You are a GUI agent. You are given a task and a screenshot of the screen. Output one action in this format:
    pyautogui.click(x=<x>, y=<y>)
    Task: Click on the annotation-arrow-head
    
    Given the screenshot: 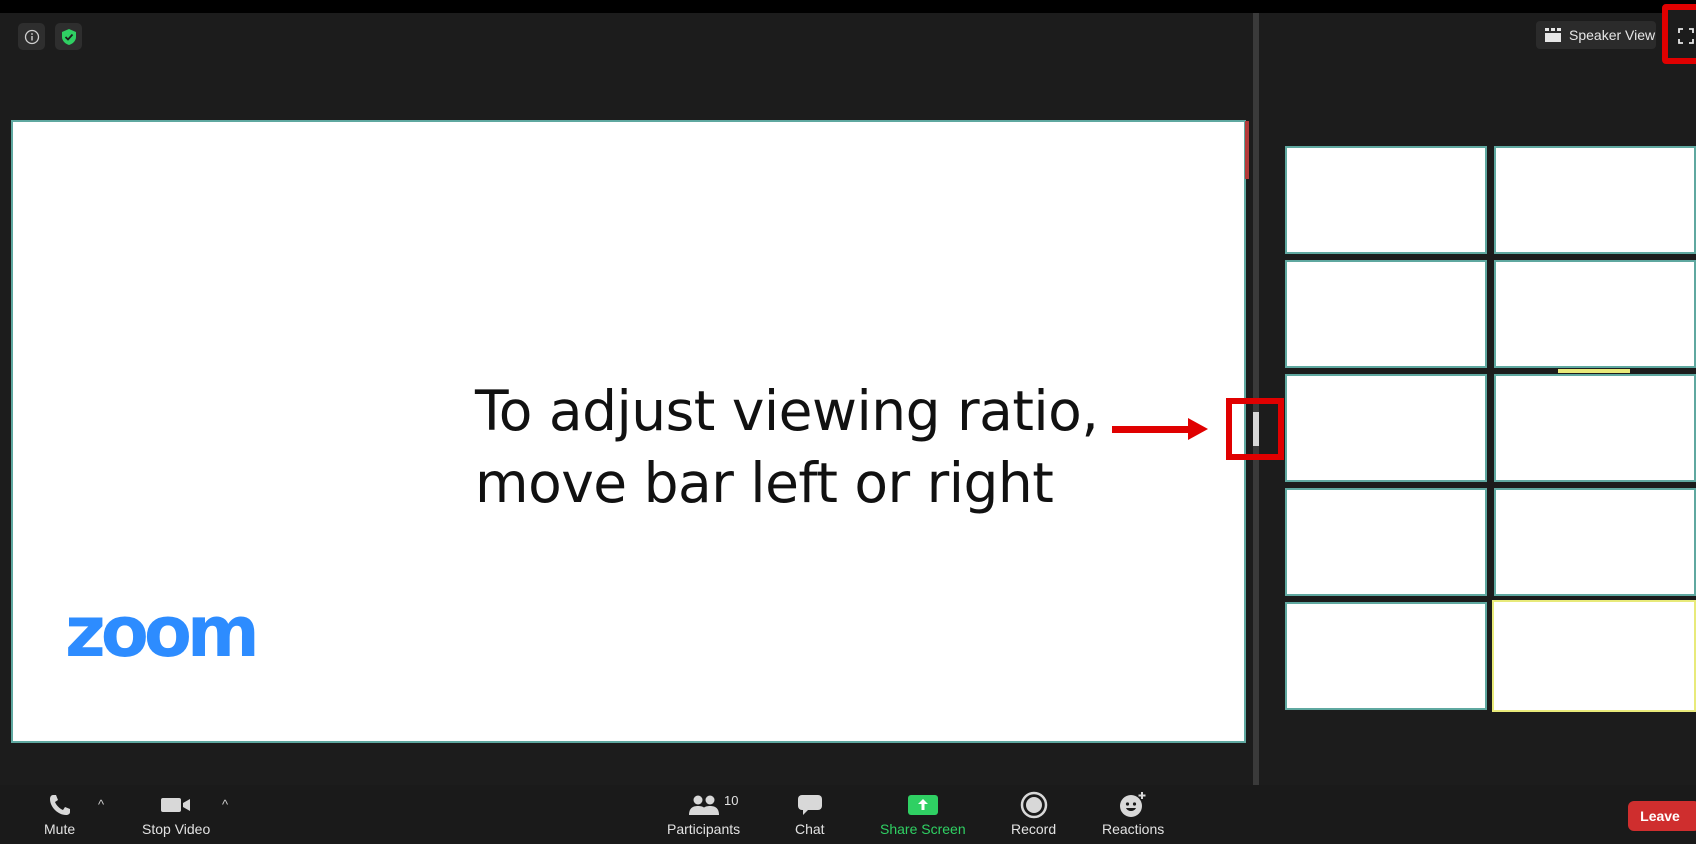 What is the action you would take?
    pyautogui.click(x=1198, y=429)
    